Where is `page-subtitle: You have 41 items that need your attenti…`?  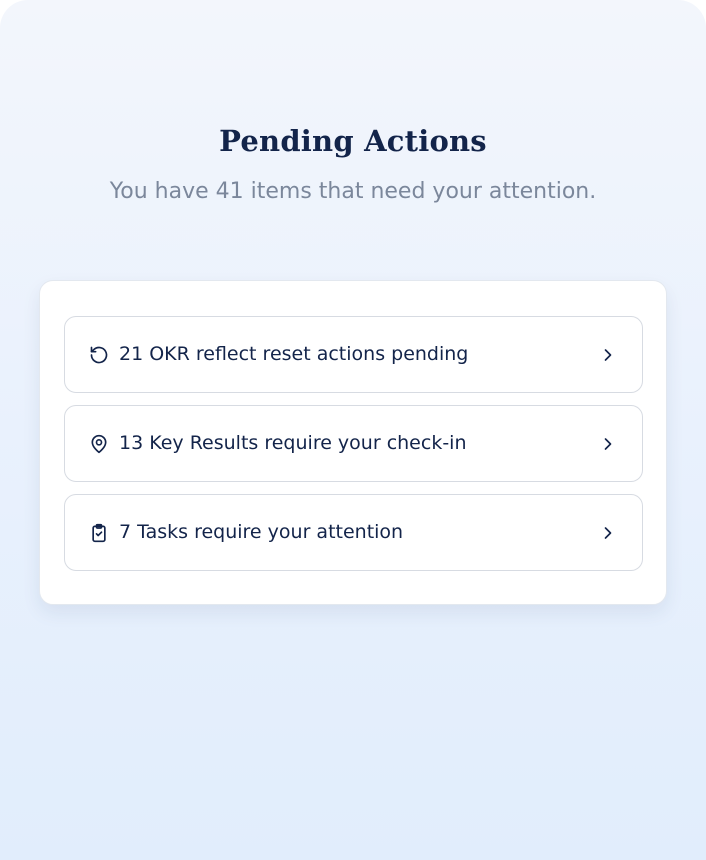 page-subtitle: You have 41 items that need your attenti… is located at coordinates (353, 191).